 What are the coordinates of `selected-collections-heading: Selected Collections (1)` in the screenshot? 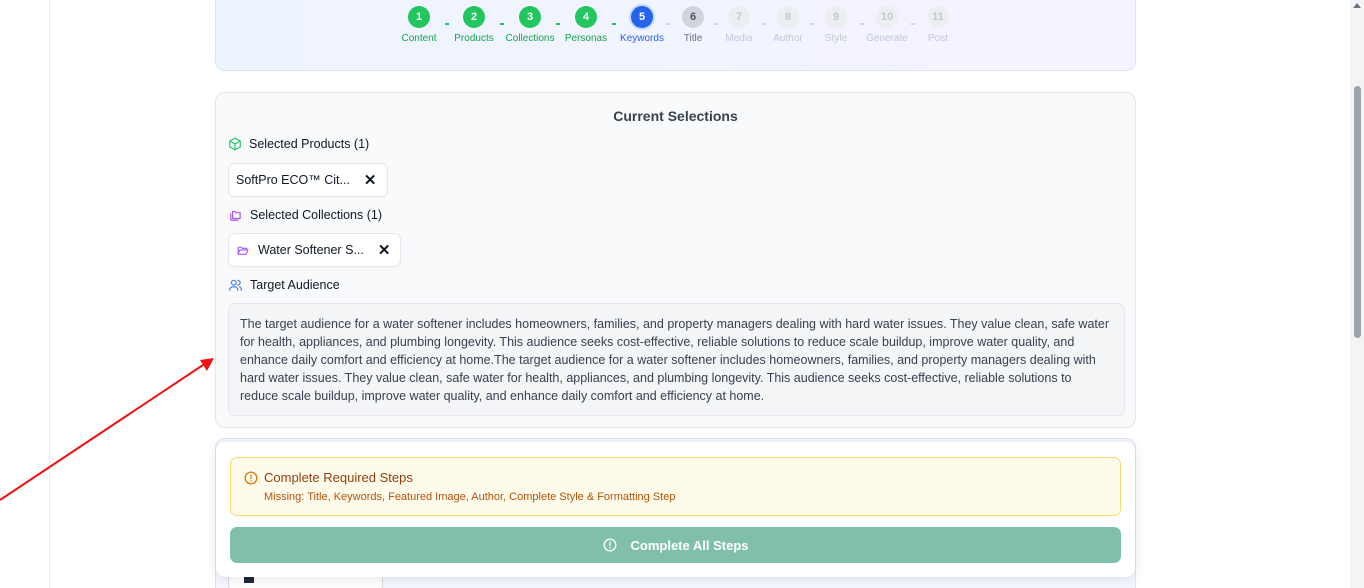 It's located at (305, 215).